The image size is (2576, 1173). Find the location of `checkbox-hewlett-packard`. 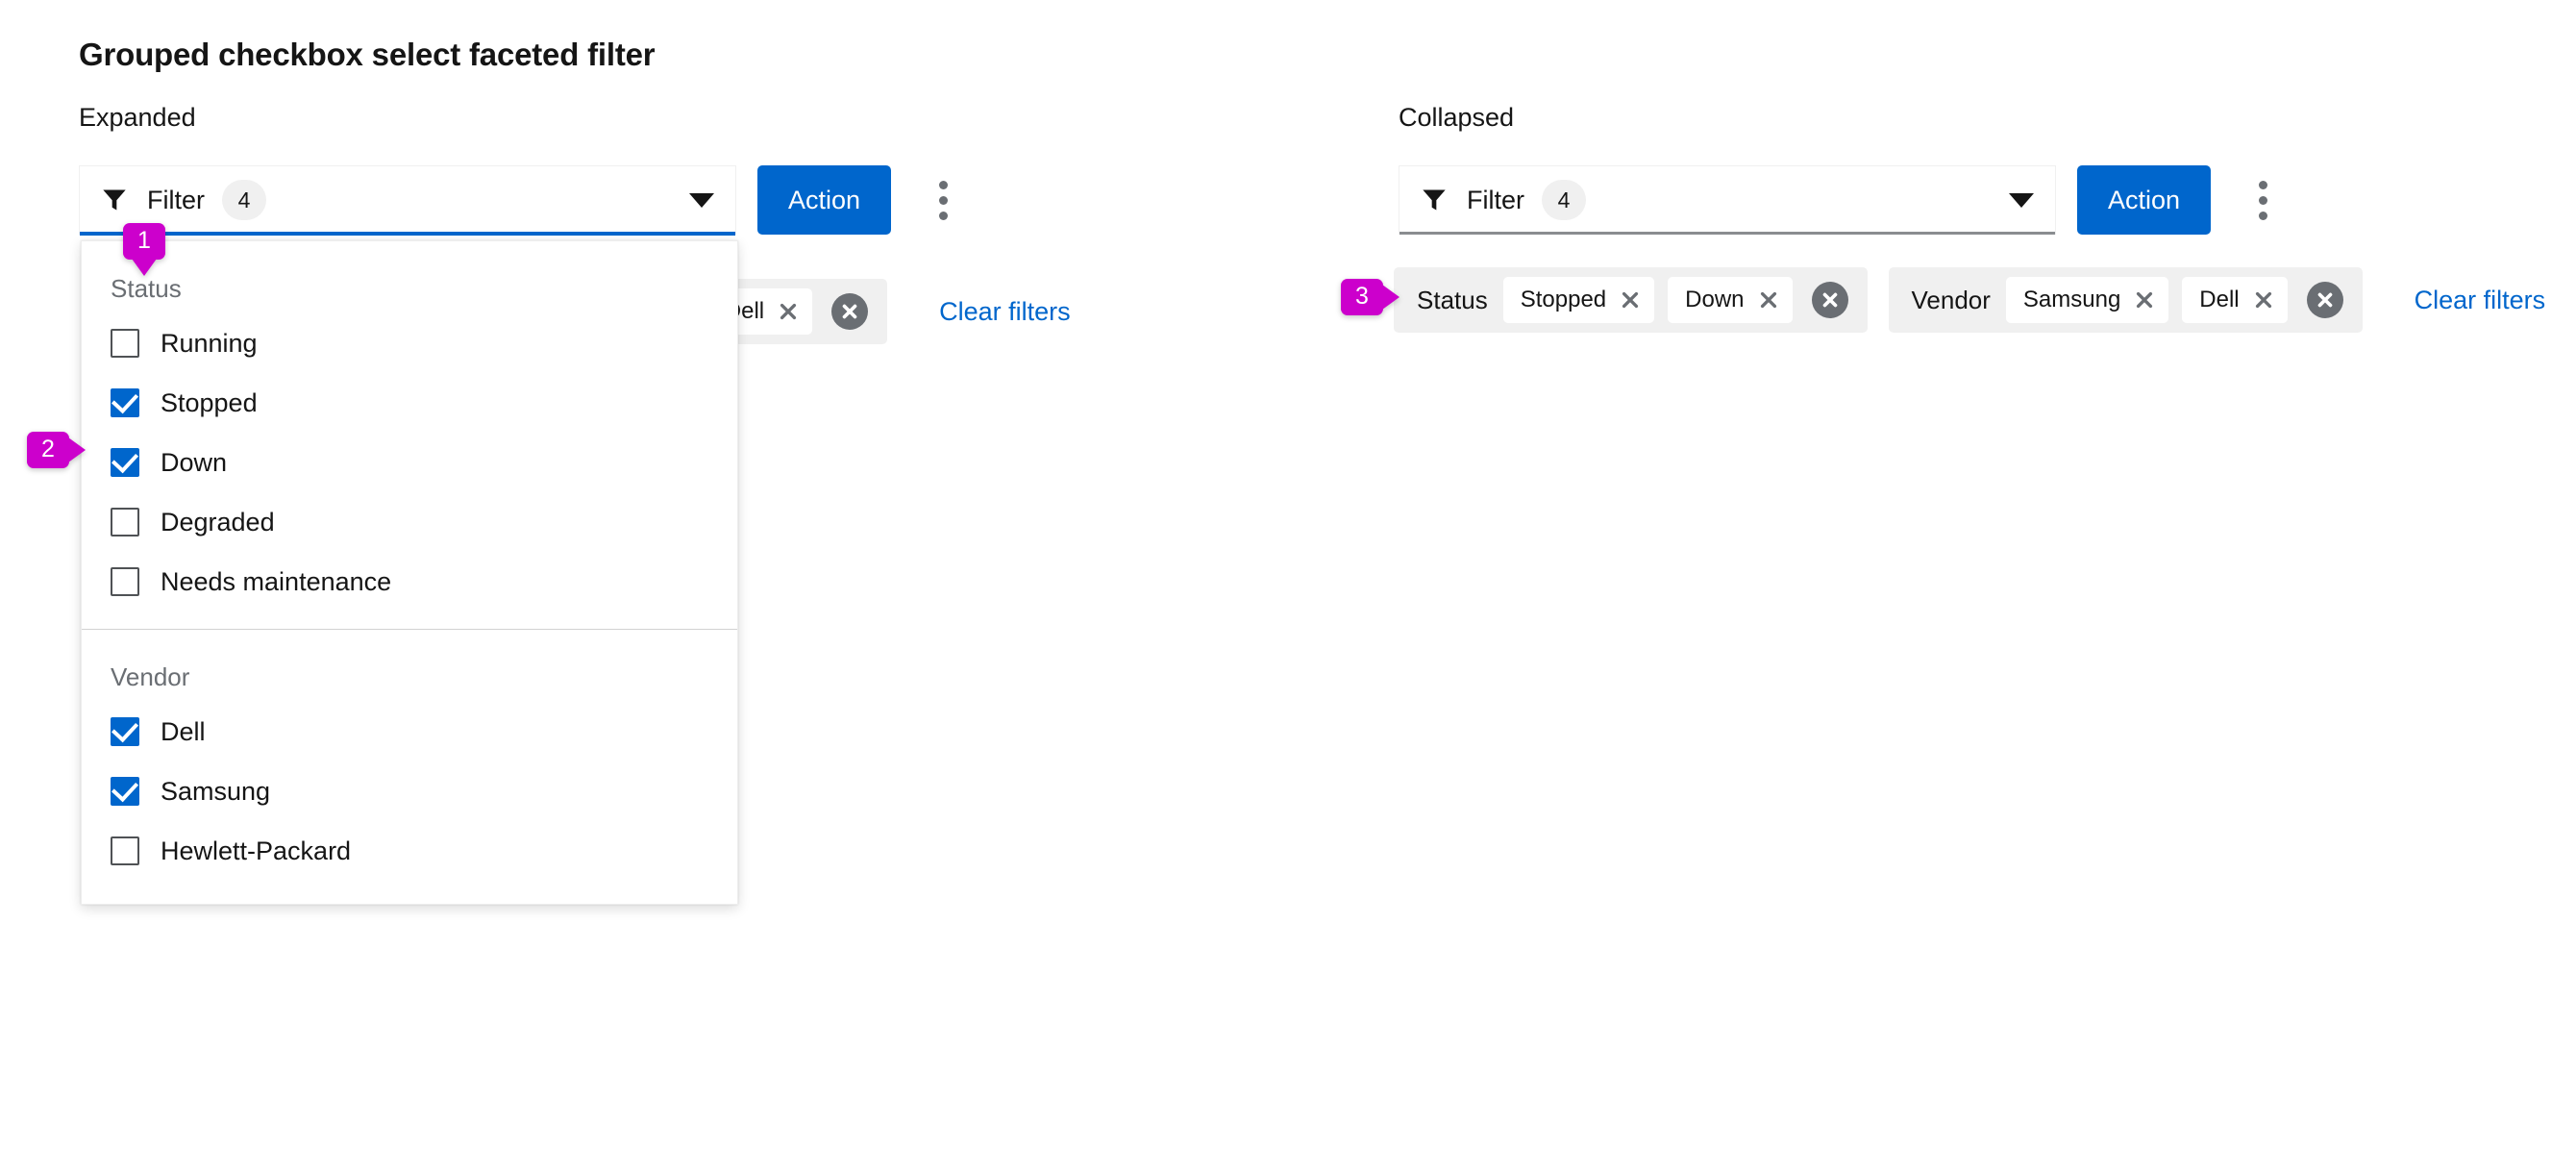

checkbox-hewlett-packard is located at coordinates (125, 851).